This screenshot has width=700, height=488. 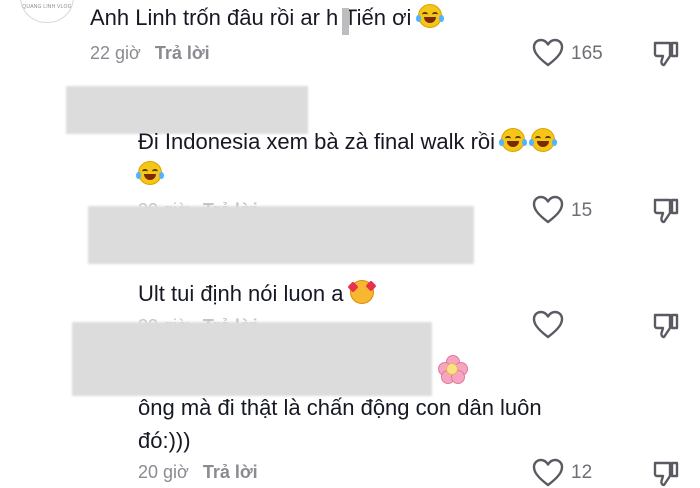 I want to click on comment-text: Anh Linh trốn đâu rồi ar h Tiến ơi, so click(x=267, y=18).